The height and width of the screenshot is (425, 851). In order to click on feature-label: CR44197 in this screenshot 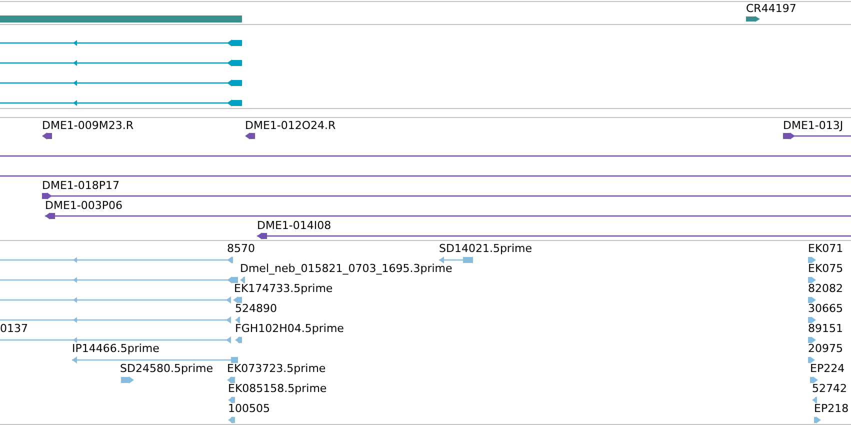, I will do `click(771, 8)`.